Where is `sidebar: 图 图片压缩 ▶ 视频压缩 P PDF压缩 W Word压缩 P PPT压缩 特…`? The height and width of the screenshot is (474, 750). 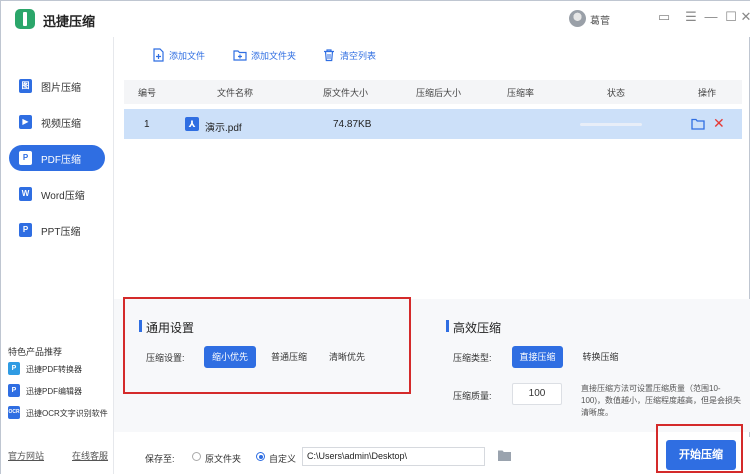 sidebar: 图 图片压缩 ▶ 视频压缩 P PDF压缩 W Word压缩 P PPT压缩 特… is located at coordinates (57, 255).